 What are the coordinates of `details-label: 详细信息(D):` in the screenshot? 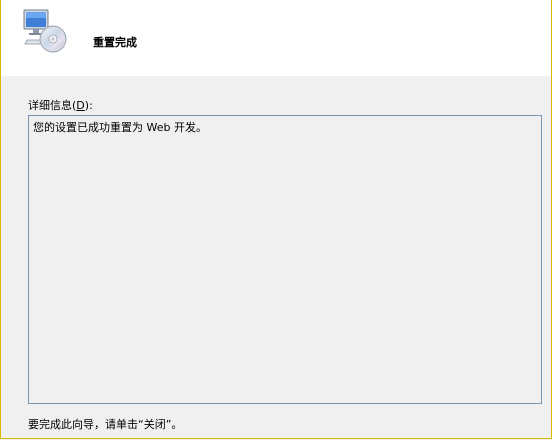 It's located at (60, 105).